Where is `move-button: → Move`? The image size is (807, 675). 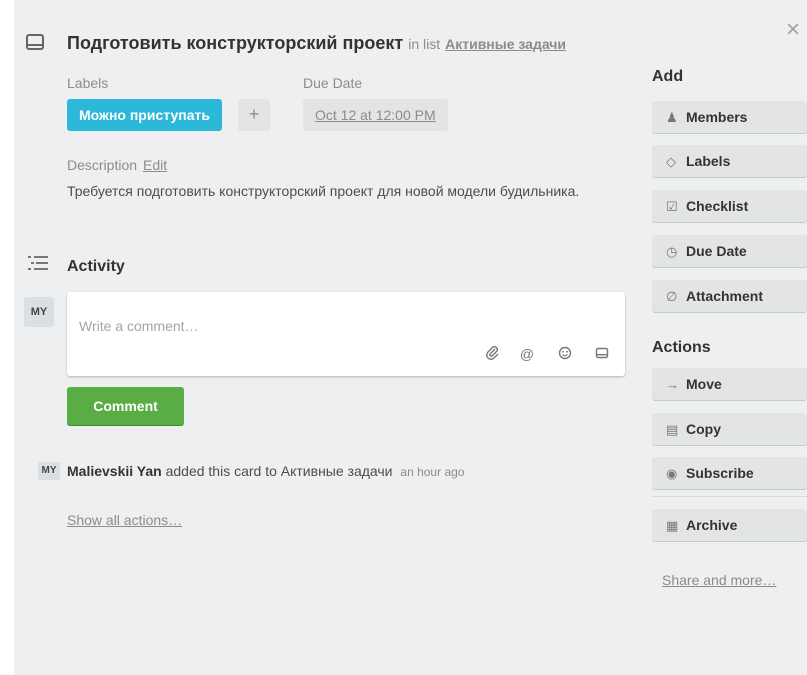 move-button: → Move is located at coordinates (729, 384).